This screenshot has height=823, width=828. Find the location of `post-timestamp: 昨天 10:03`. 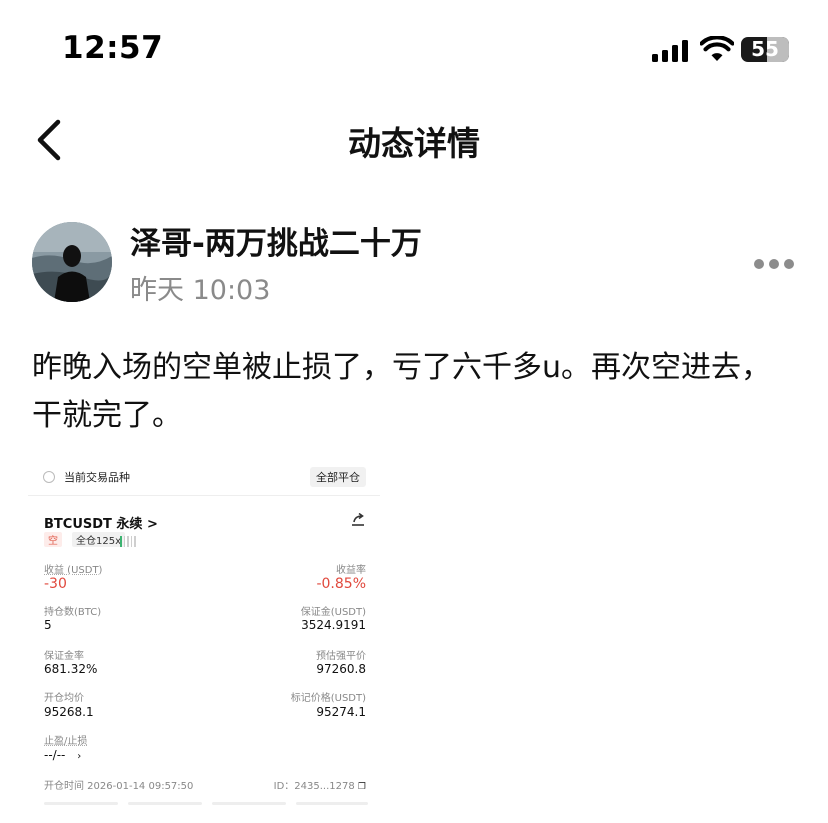

post-timestamp: 昨天 10:03 is located at coordinates (200, 290).